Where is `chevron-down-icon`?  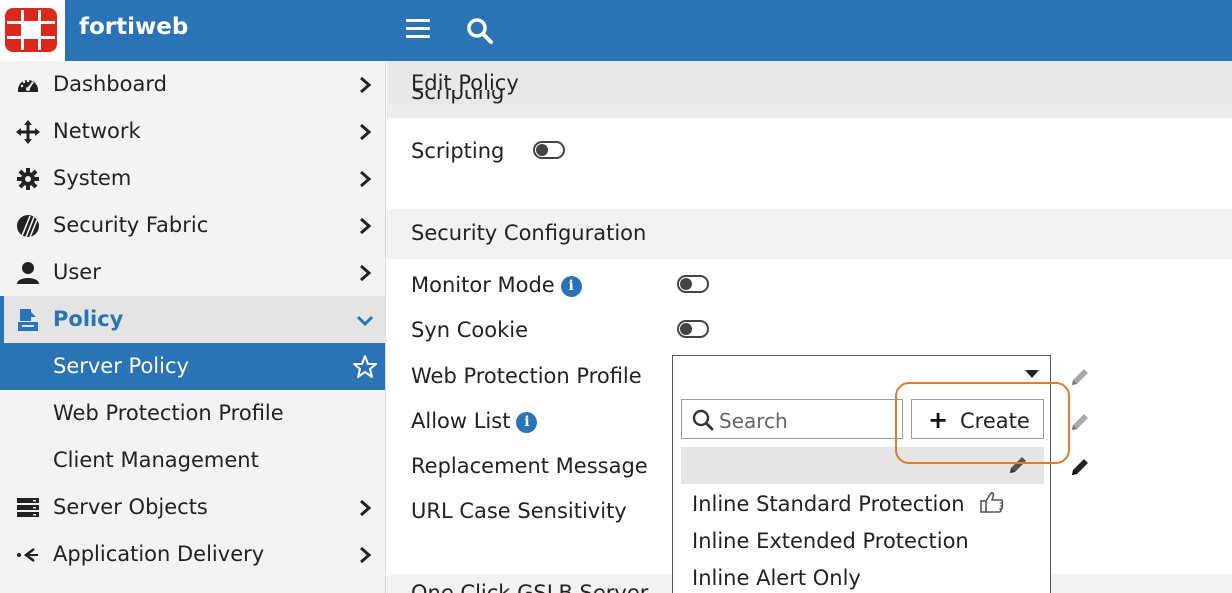
chevron-down-icon is located at coordinates (365, 321).